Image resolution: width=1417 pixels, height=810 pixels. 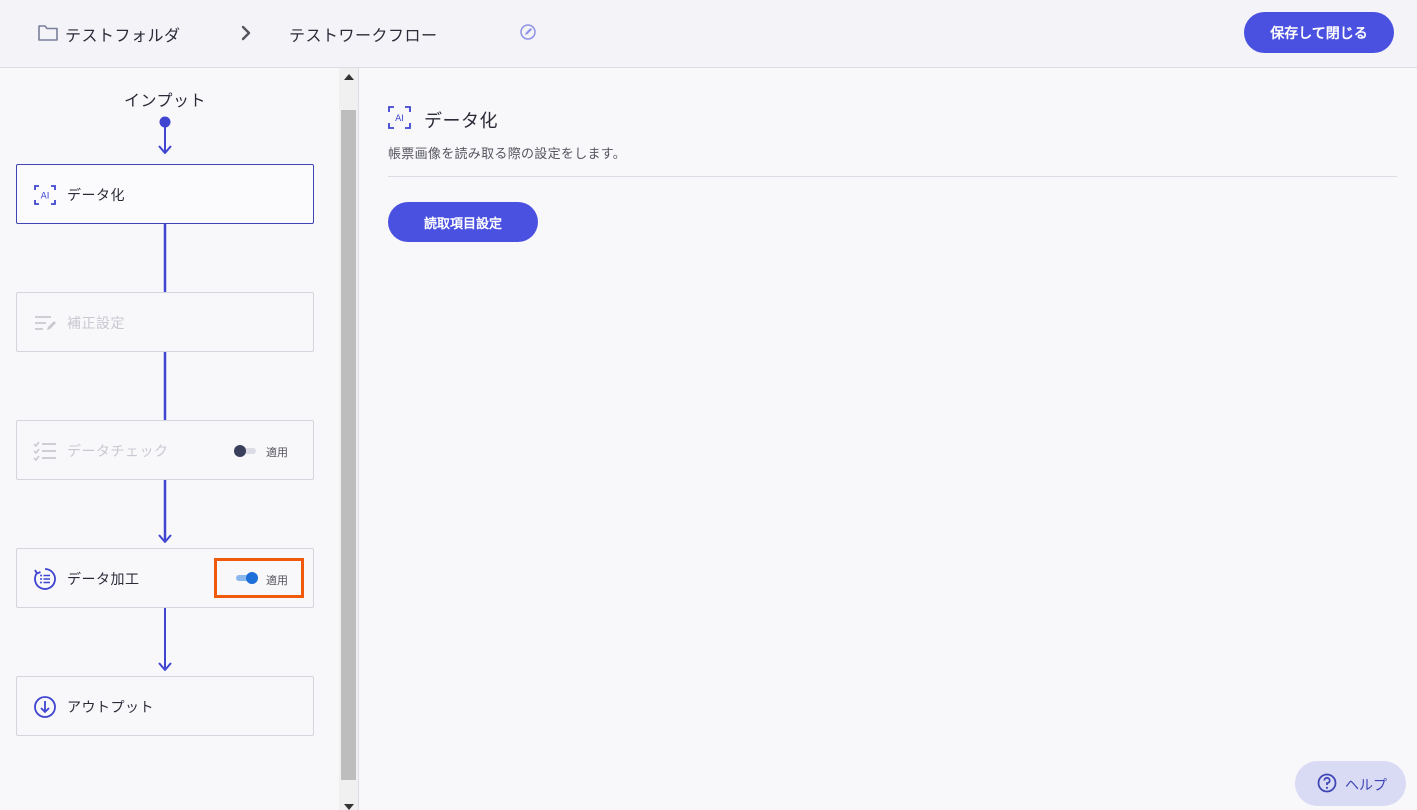 What do you see at coordinates (277, 452) in the screenshot?
I see `apply-toggle-label: 適用` at bounding box center [277, 452].